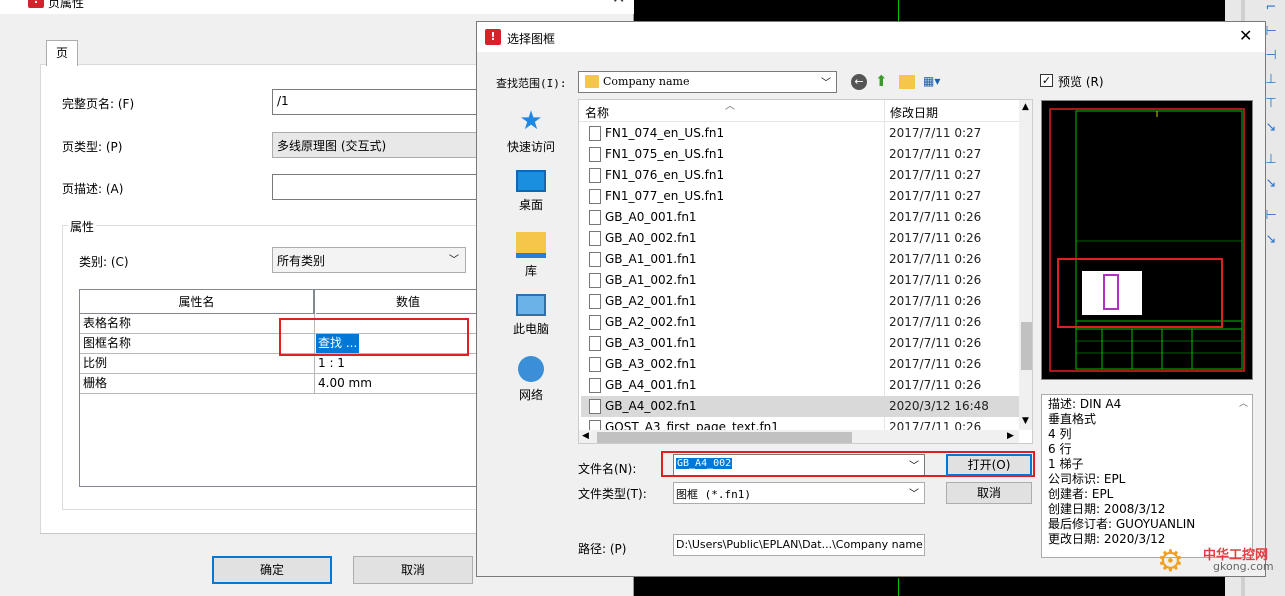 The width and height of the screenshot is (1285, 596). I want to click on file-name: GB_A1_002.fn1, so click(651, 280).